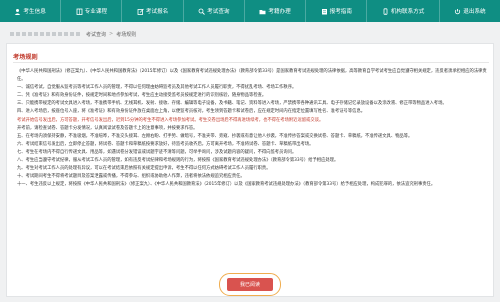 The image size is (500, 302). What do you see at coordinates (96, 12) in the screenshot?
I see `nav-item-label: 专业课程` at bounding box center [96, 12].